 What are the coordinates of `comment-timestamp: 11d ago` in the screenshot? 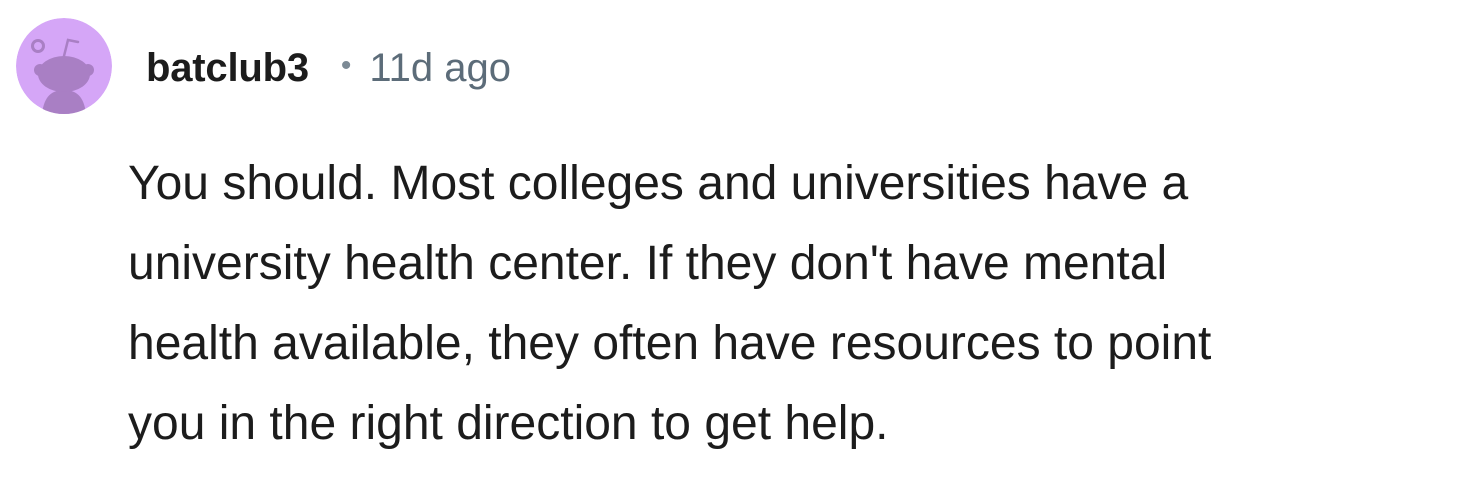 It's located at (440, 68).